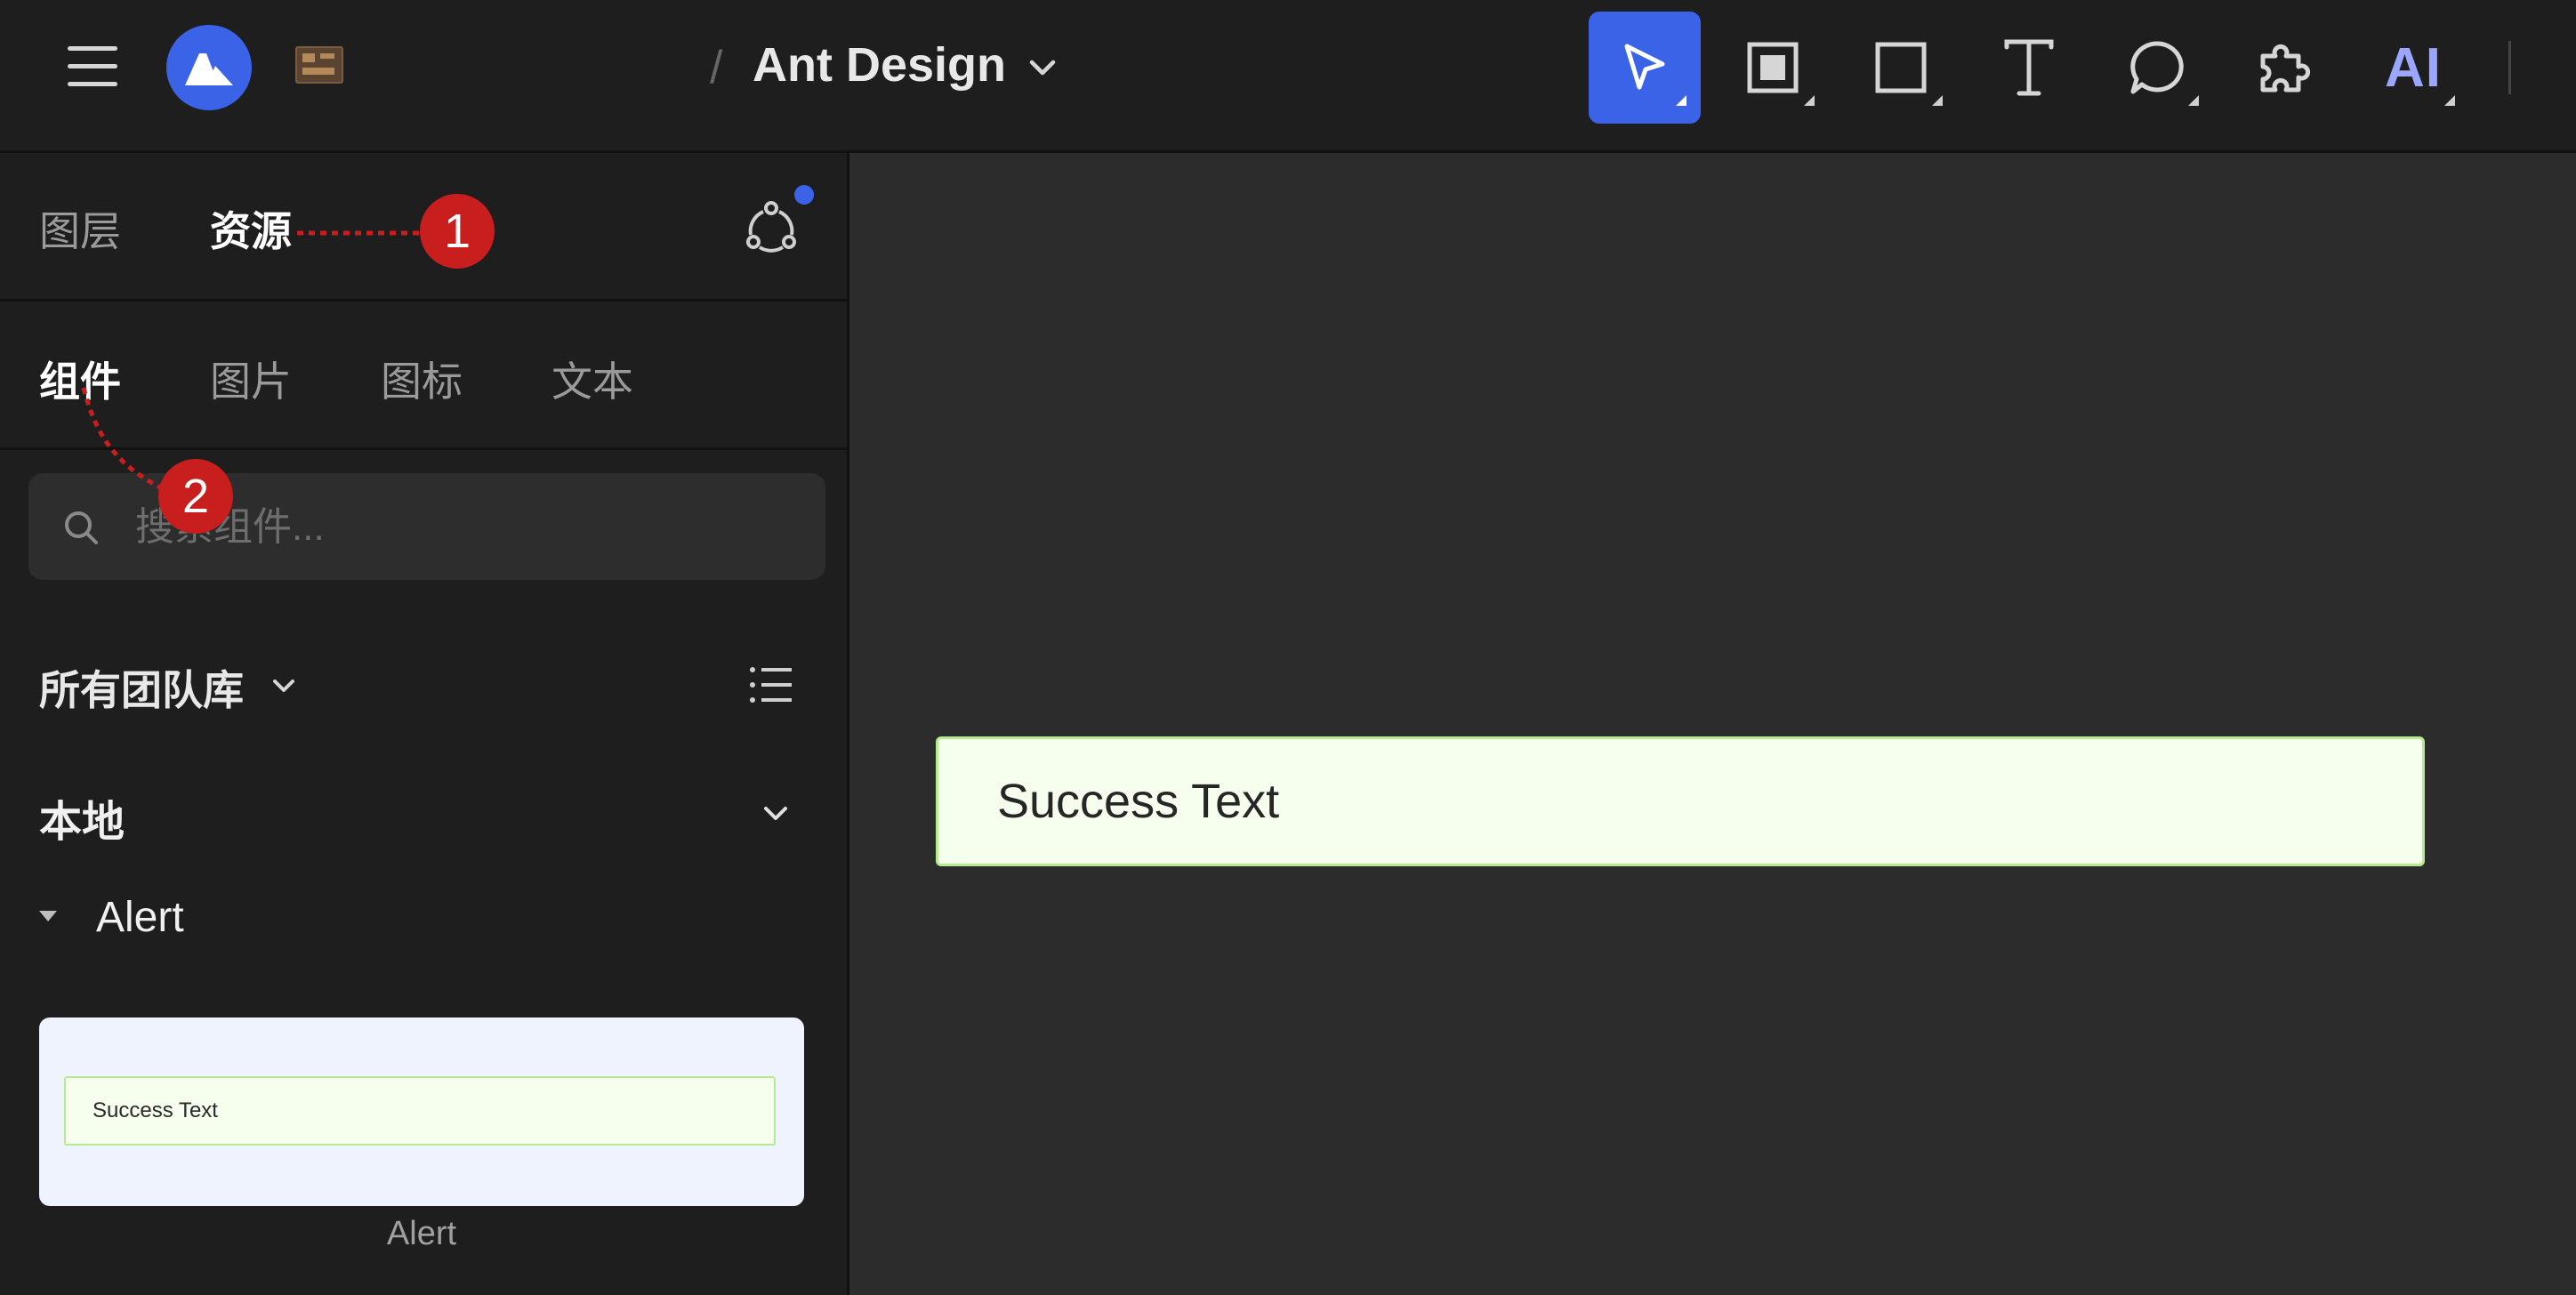 This screenshot has width=2576, height=1295. What do you see at coordinates (457, 231) in the screenshot?
I see `annotation-badge-1: 1` at bounding box center [457, 231].